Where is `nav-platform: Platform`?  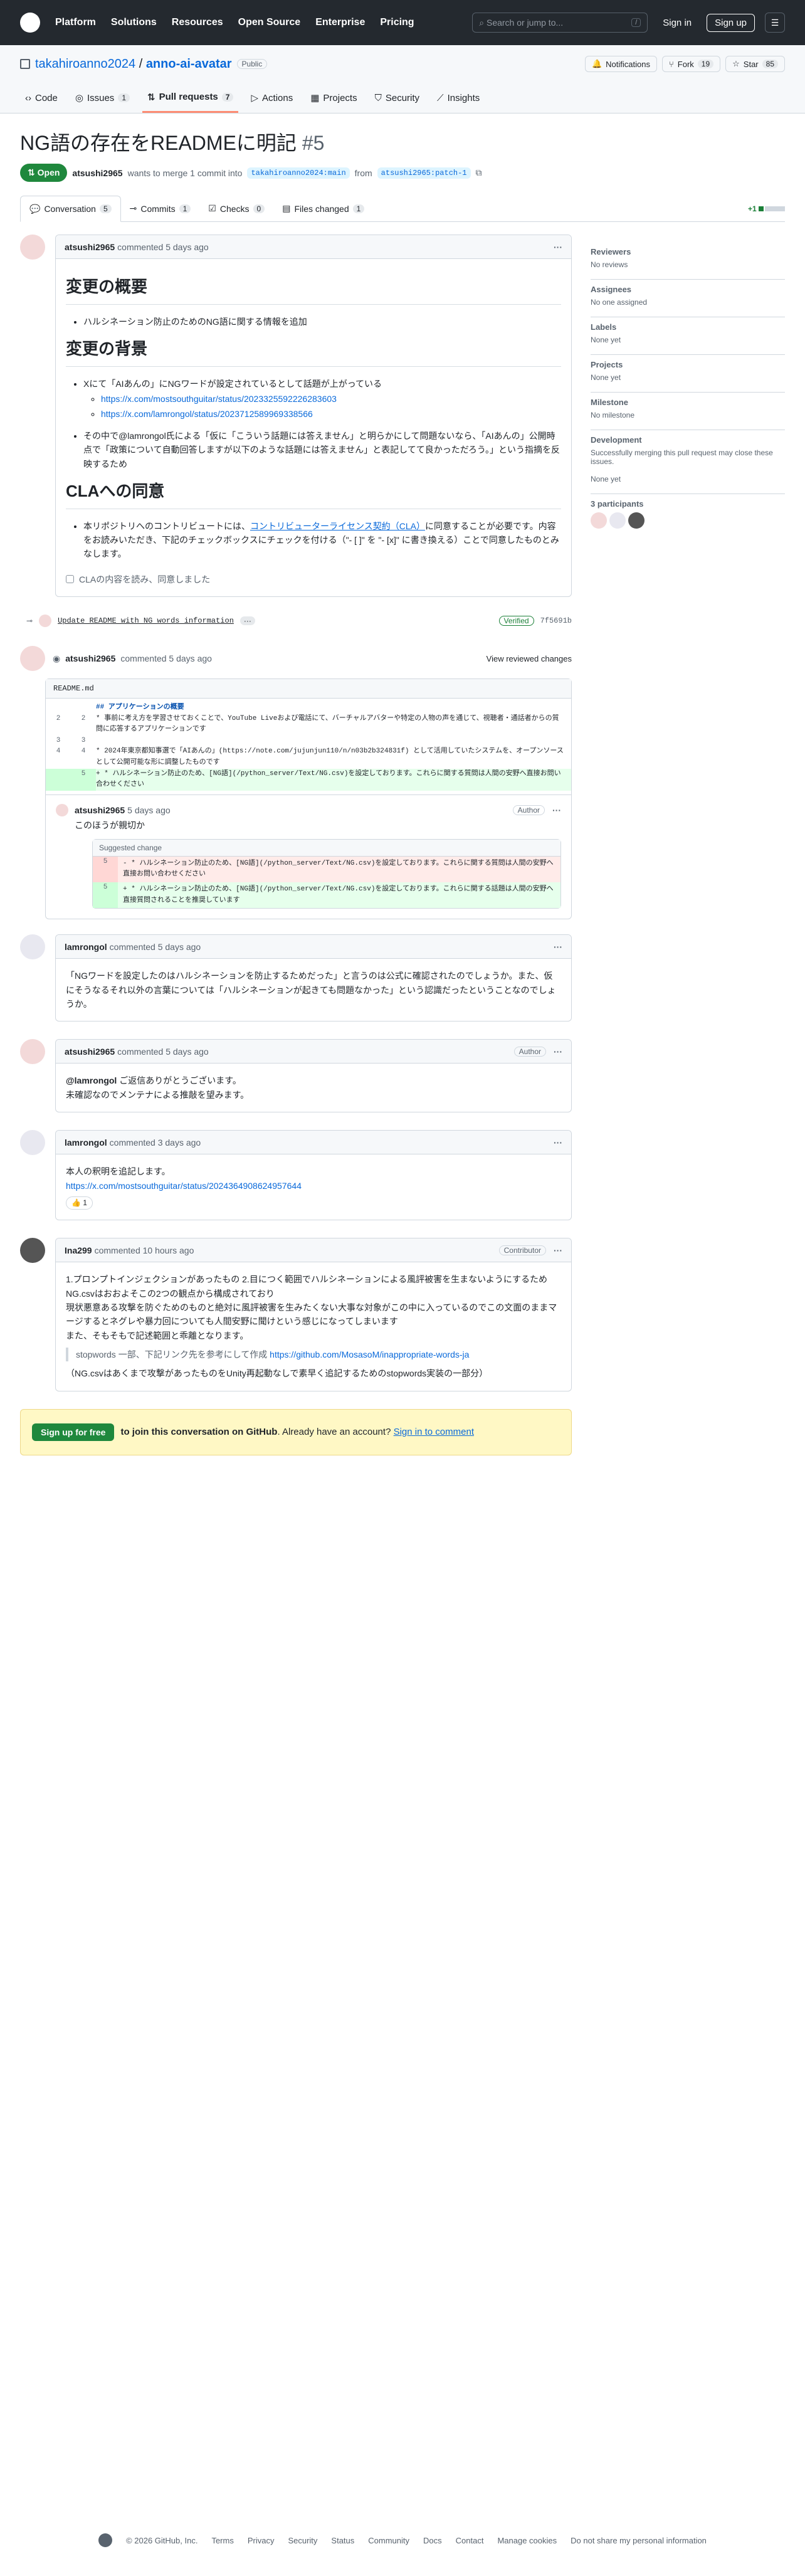
nav-platform: Platform is located at coordinates (75, 22).